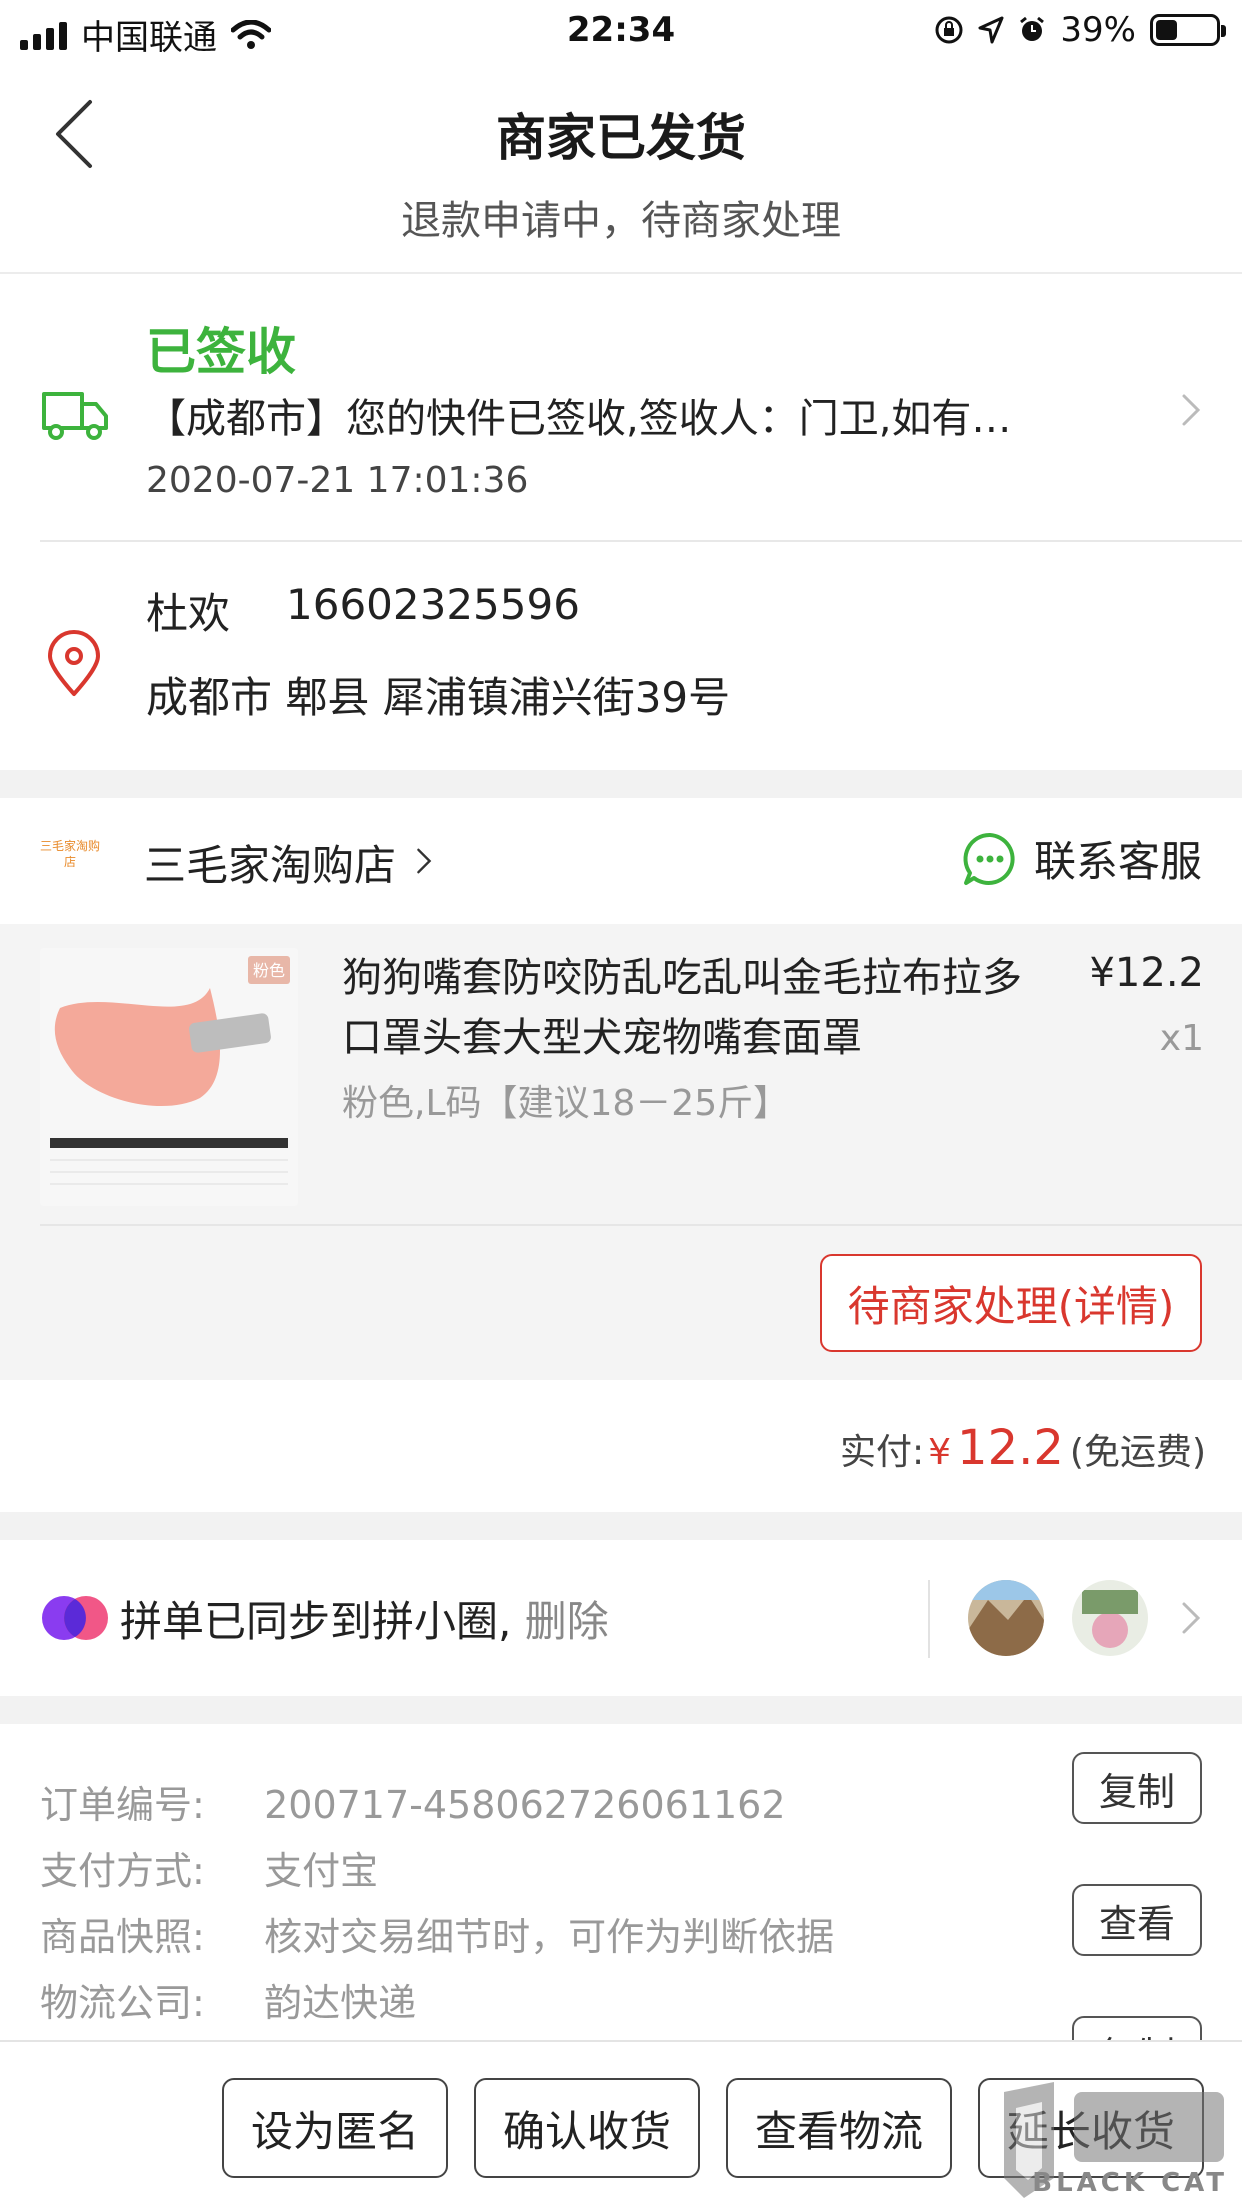 The width and height of the screenshot is (1242, 2208). I want to click on logistics-status: 已签收, so click(221, 352).